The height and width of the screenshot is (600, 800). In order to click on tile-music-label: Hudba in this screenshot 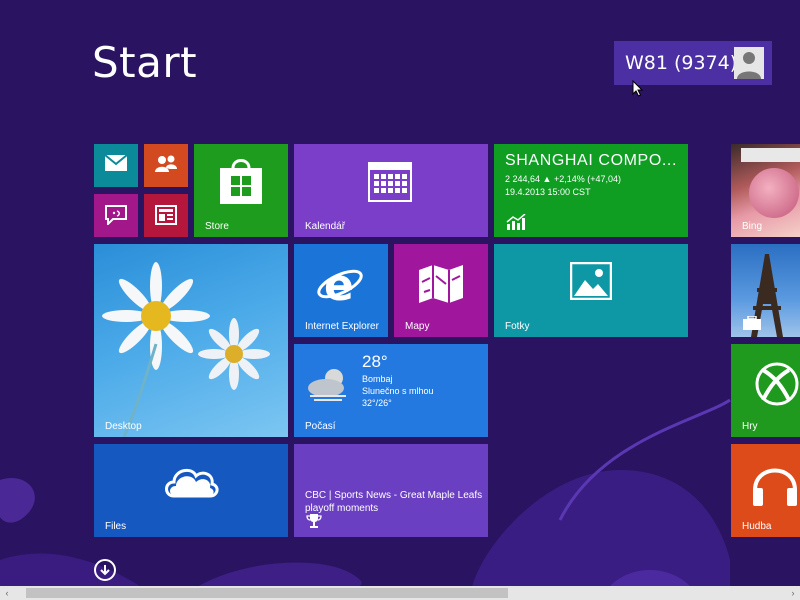, I will do `click(757, 526)`.